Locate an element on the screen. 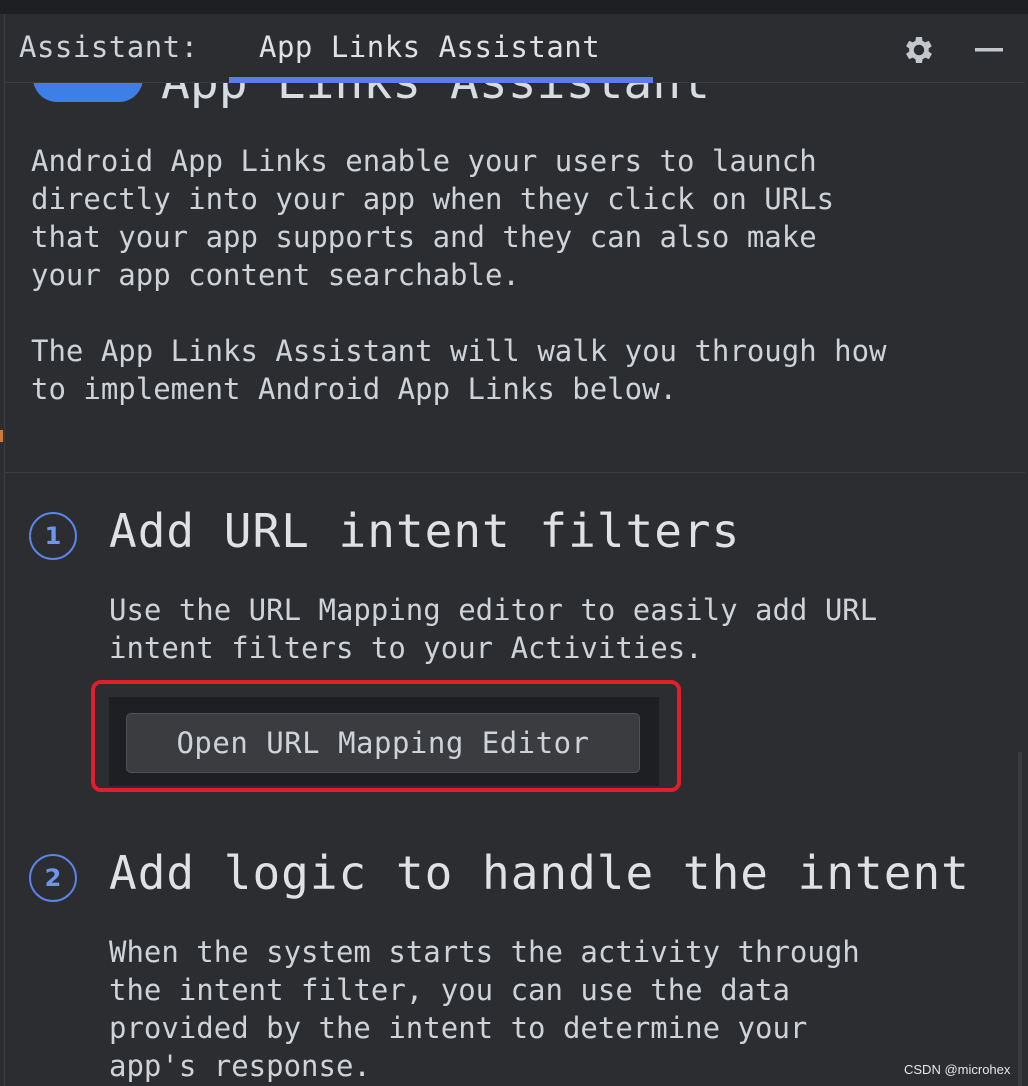 Image resolution: width=1028 pixels, height=1086 pixels. vertical-scrollbar is located at coordinates (1020, 919).